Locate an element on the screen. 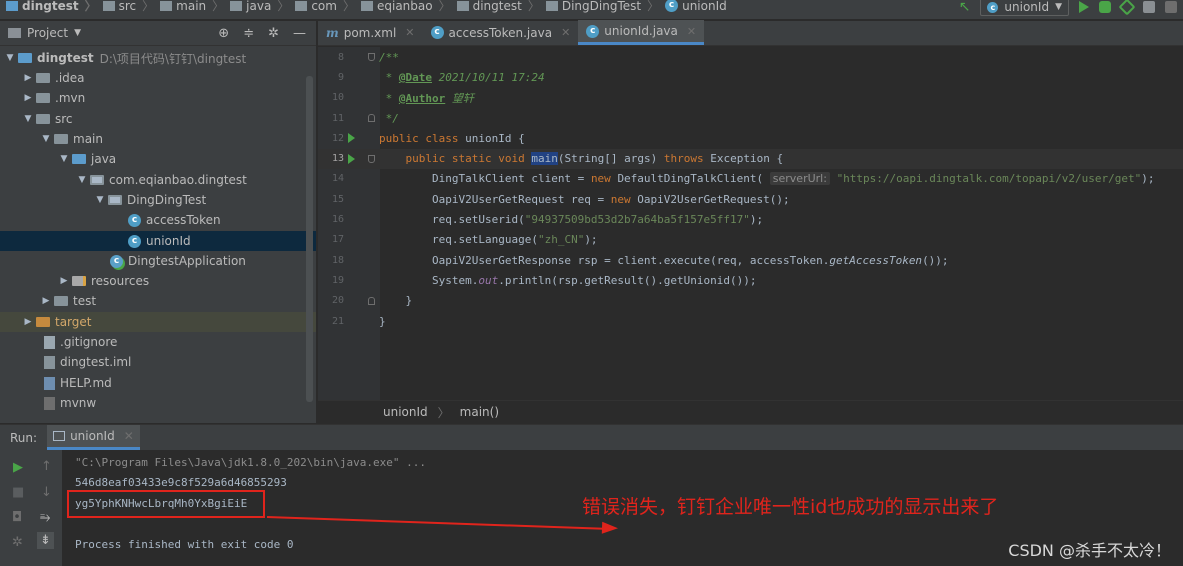 The width and height of the screenshot is (1183, 566). tree-item-resources: ▶ resources is located at coordinates (158, 281).